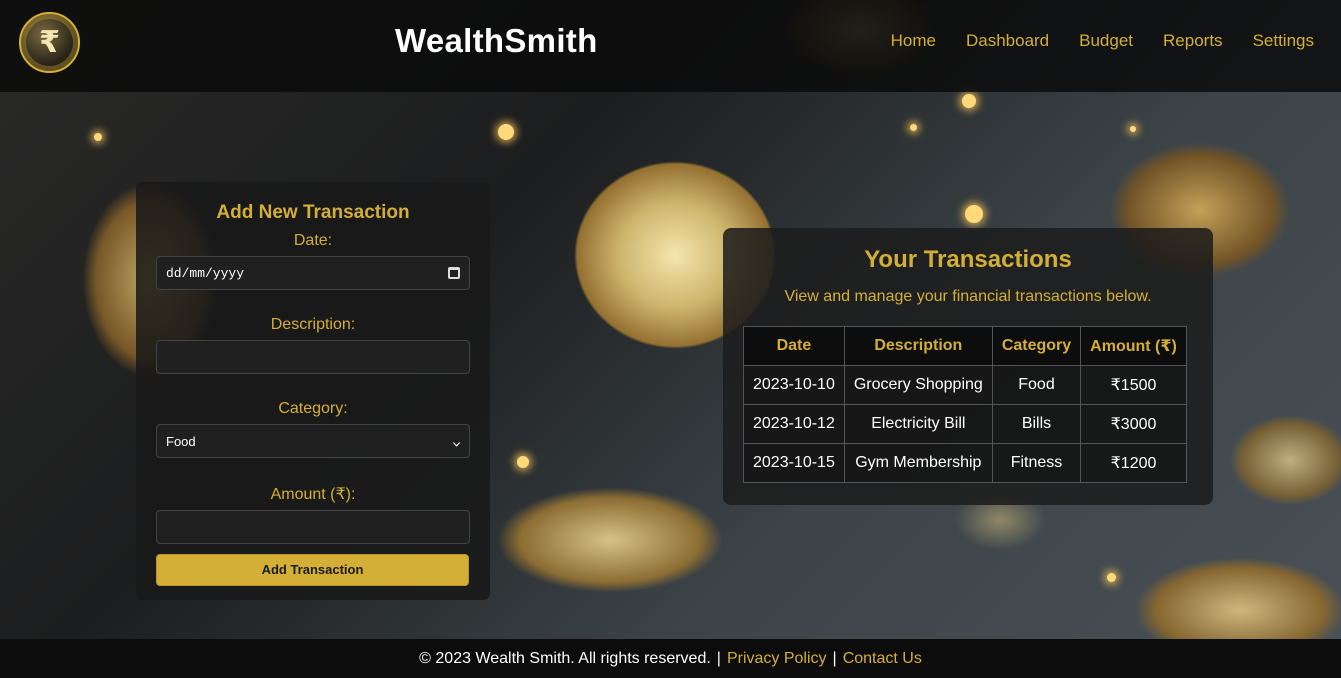 This screenshot has height=678, width=1341. I want to click on cell-date: 2023-10-10, so click(794, 385).